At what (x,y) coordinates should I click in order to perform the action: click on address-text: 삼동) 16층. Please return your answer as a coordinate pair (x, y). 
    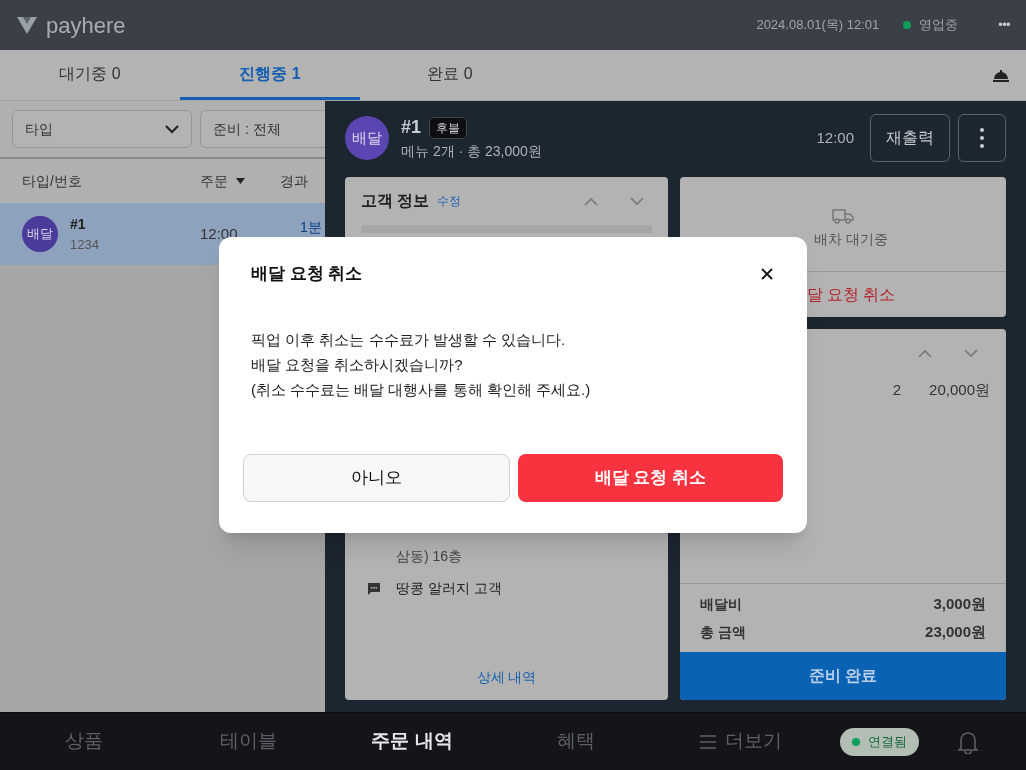
    Looking at the image, I should click on (430, 556).